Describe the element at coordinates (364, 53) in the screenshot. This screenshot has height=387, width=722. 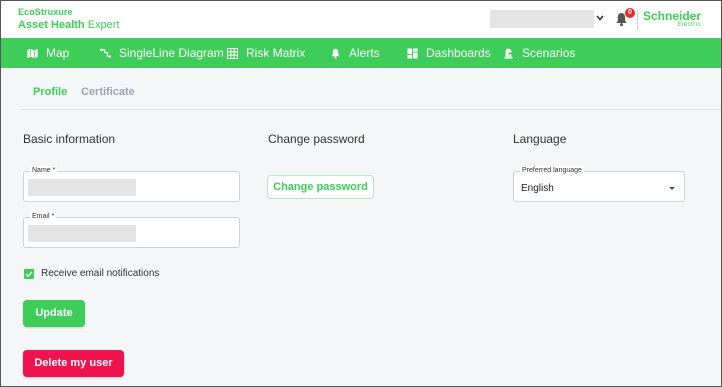
I see `nav-label: Alerts` at that location.